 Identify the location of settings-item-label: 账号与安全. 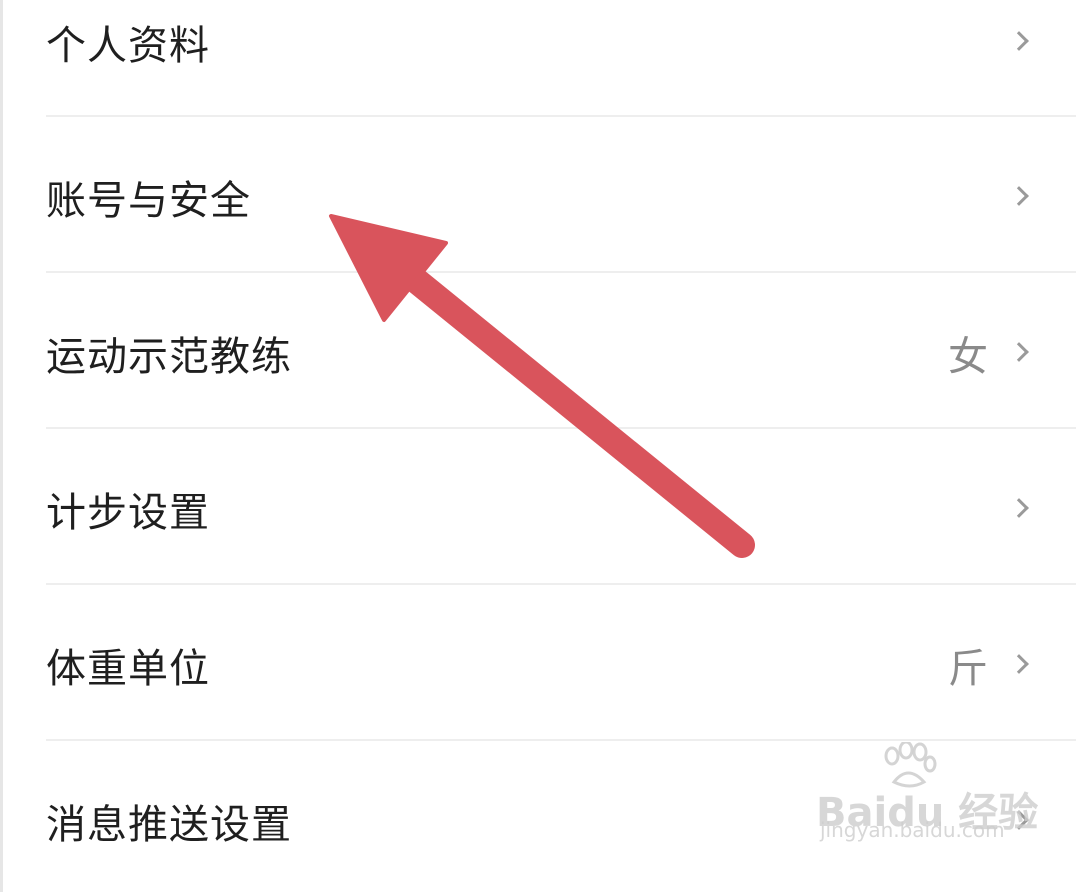
(148, 201).